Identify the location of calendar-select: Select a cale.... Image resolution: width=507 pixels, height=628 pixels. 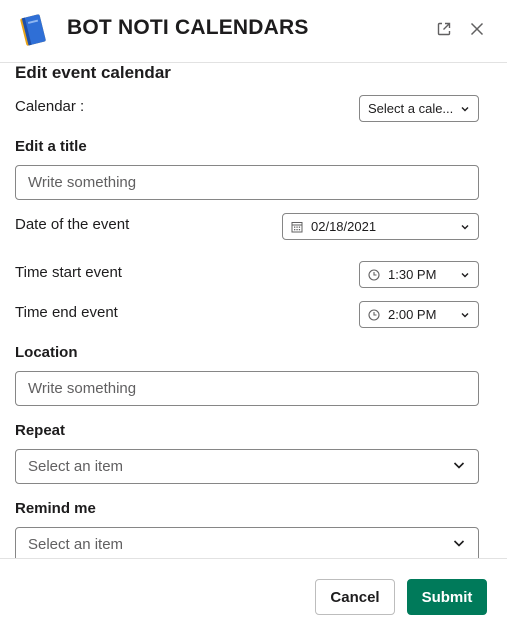
(419, 108).